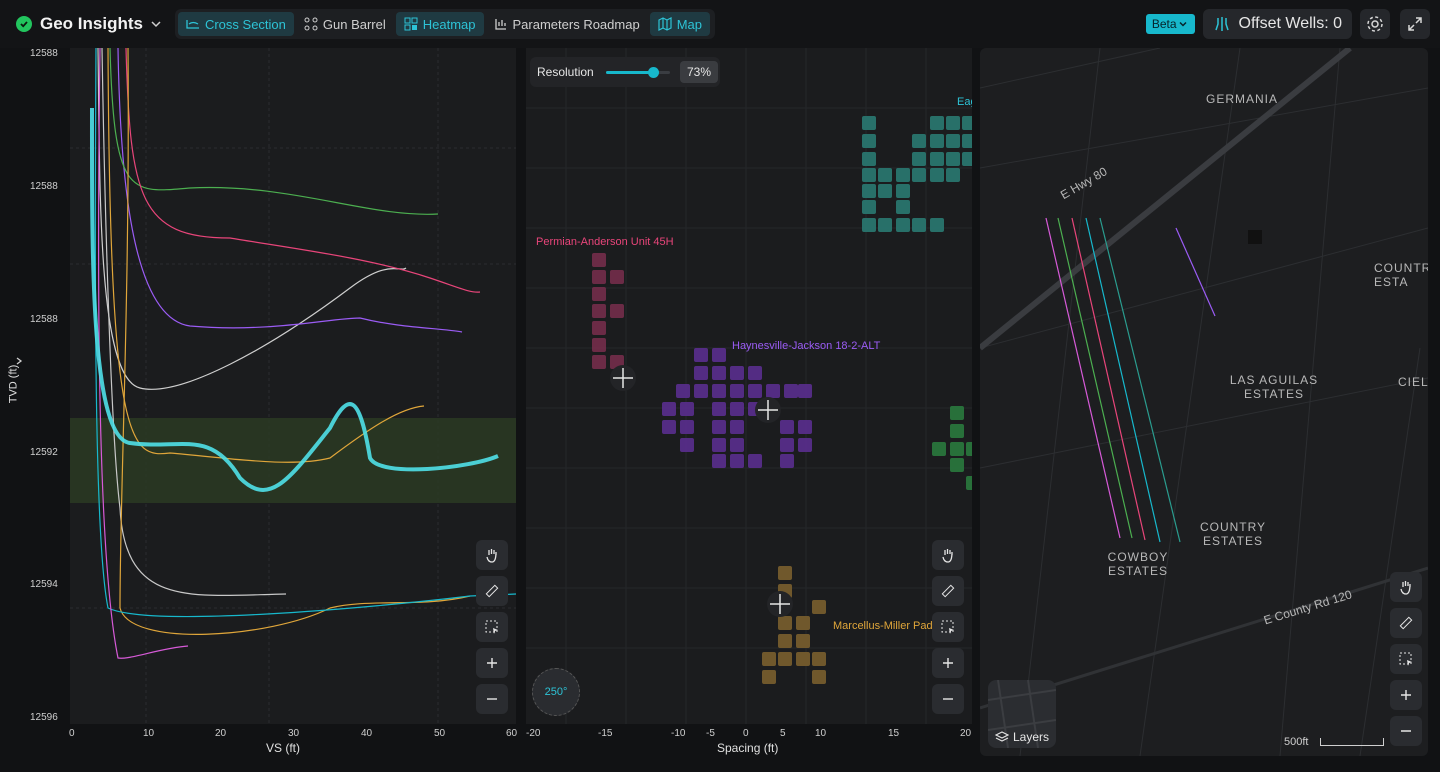  What do you see at coordinates (699, 72) in the screenshot?
I see `resolution-value: 73%` at bounding box center [699, 72].